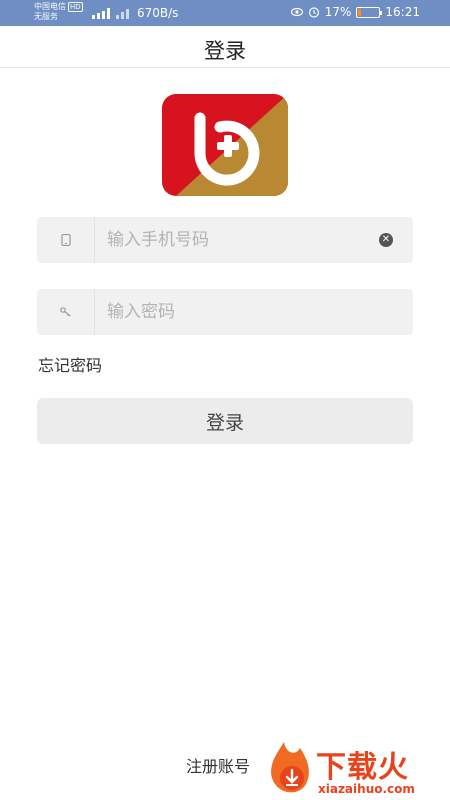  What do you see at coordinates (386, 240) in the screenshot?
I see `clear-icon: ✕` at bounding box center [386, 240].